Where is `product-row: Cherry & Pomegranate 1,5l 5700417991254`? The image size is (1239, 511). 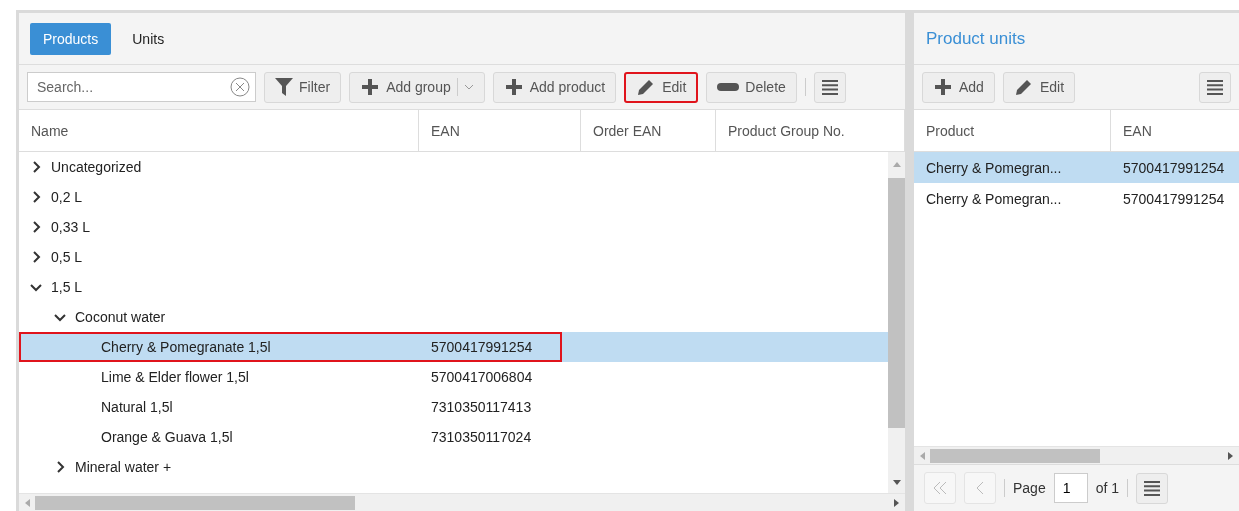 product-row: Cherry & Pomegranate 1,5l 5700417991254 is located at coordinates (453, 347).